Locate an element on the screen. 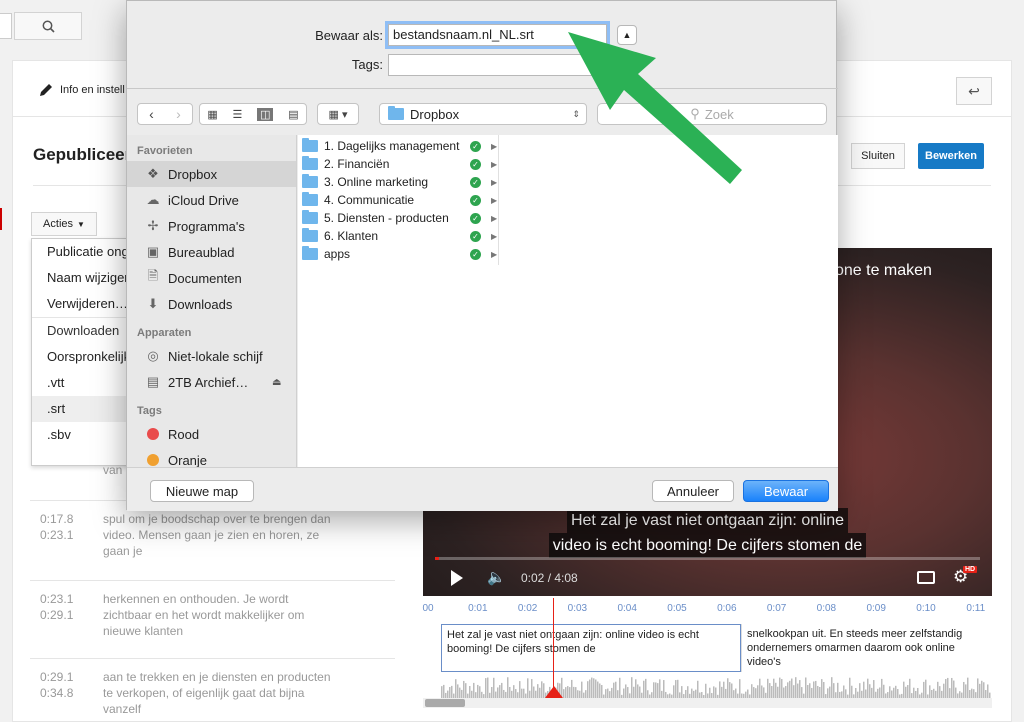 Image resolution: width=1024 pixels, height=722 pixels. location-select: Dropbox ⇕ is located at coordinates (483, 114).